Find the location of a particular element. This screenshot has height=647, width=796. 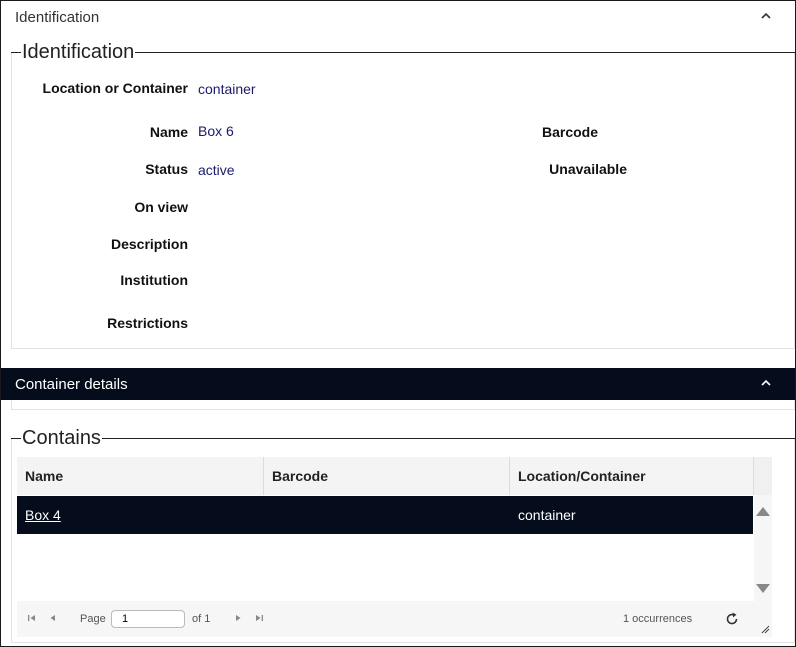

last-page-icon is located at coordinates (259, 618).